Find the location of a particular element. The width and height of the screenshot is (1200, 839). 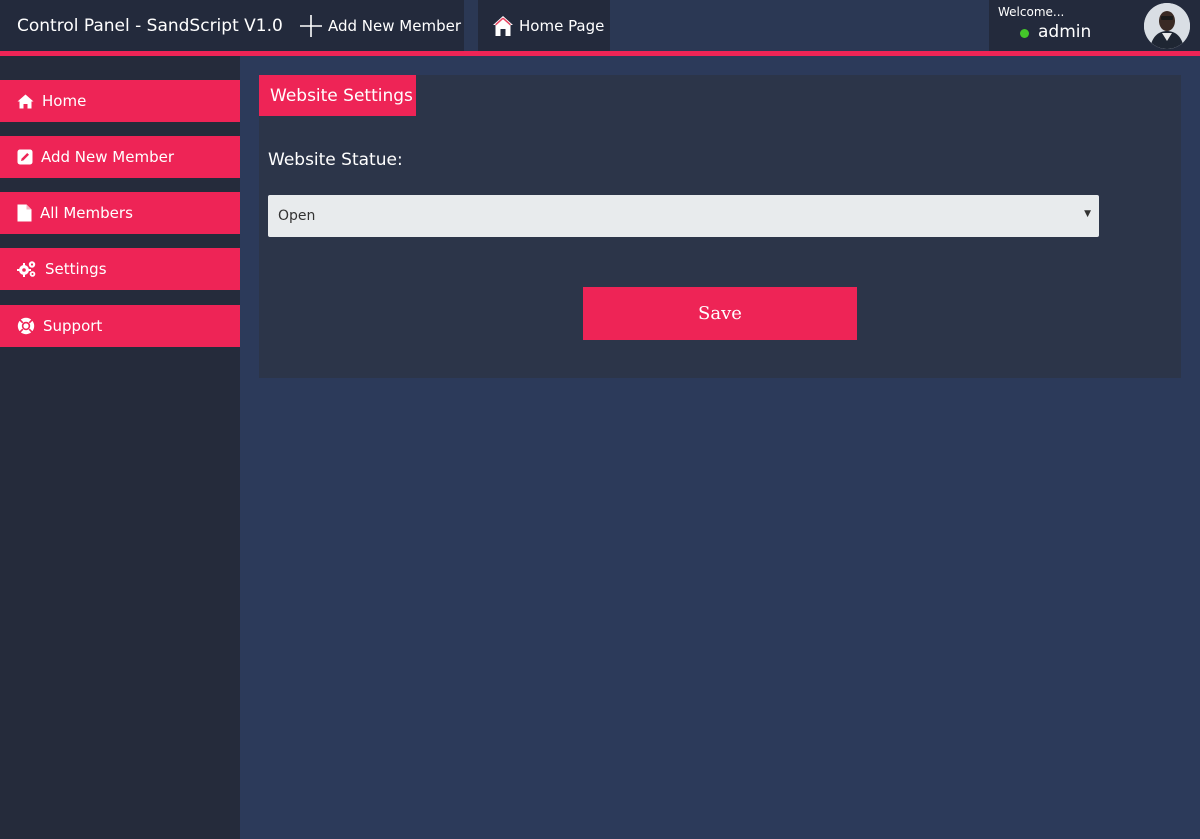

app-title: Control Panel - SandScript V1.0 is located at coordinates (143, 25).